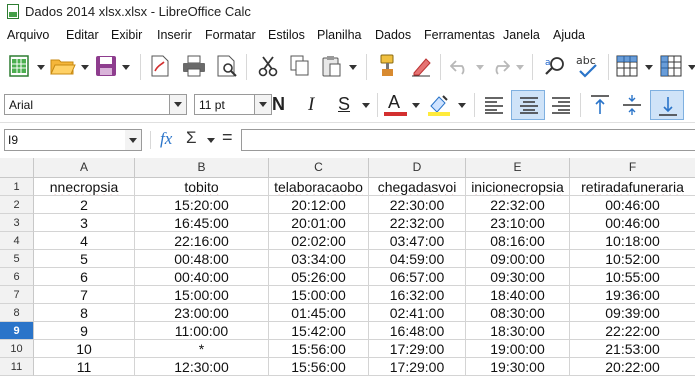 The height and width of the screenshot is (376, 695). Describe the element at coordinates (230, 35) in the screenshot. I see `menu-formatar: Formatar` at that location.